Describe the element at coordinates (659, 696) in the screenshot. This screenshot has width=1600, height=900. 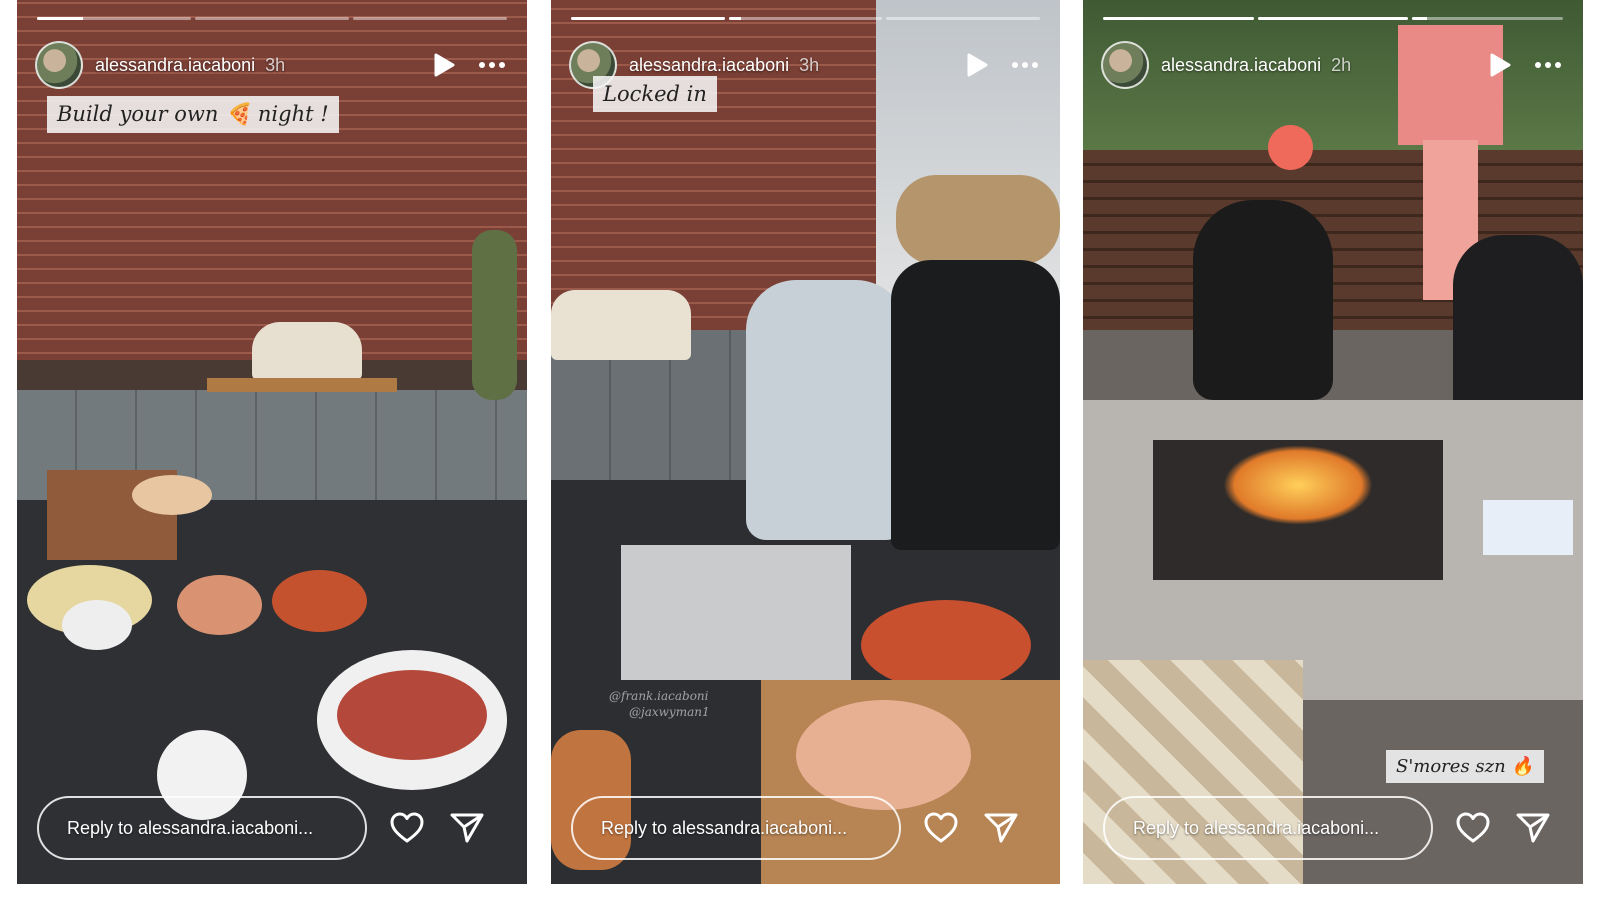
I see `mention-tag: @frank.iacaboni` at that location.